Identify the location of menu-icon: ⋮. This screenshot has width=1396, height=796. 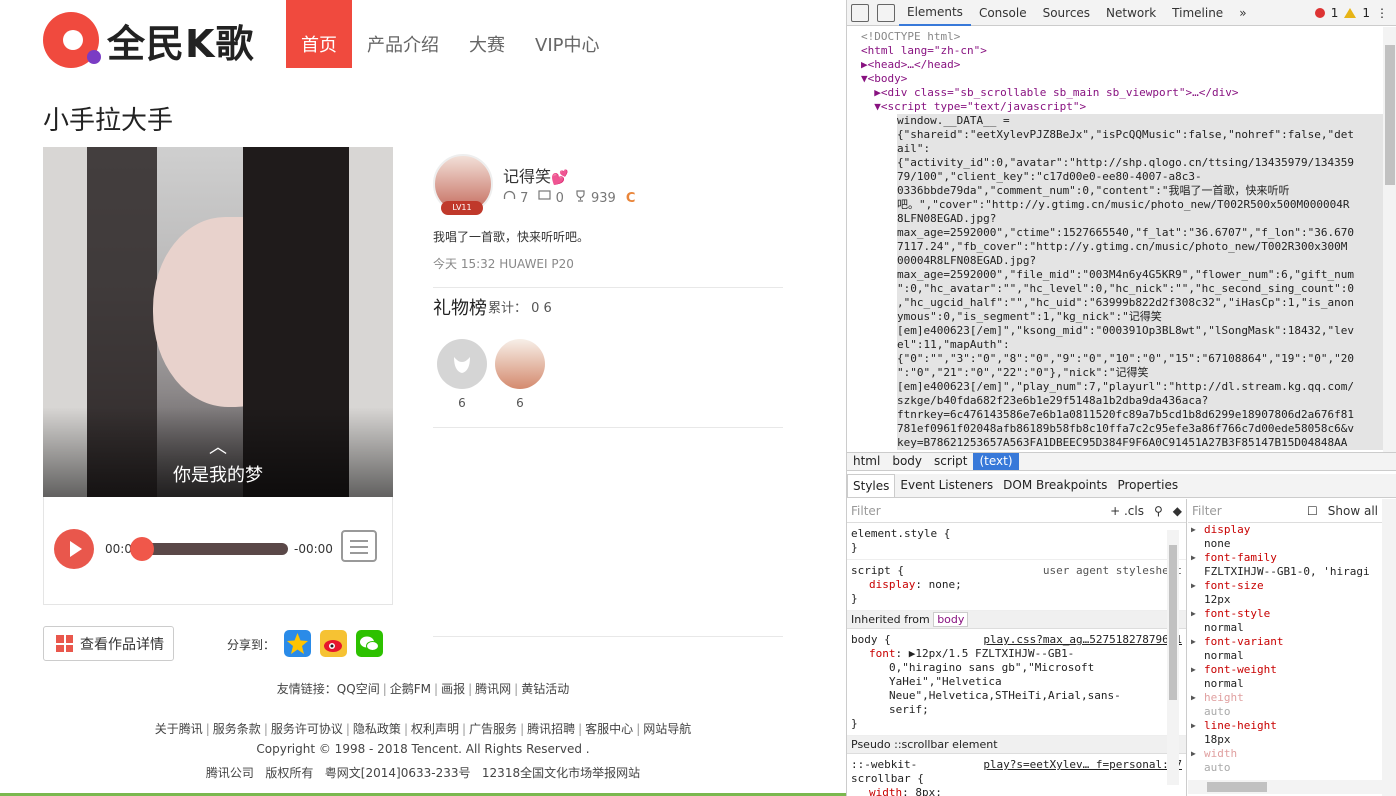
(1382, 13).